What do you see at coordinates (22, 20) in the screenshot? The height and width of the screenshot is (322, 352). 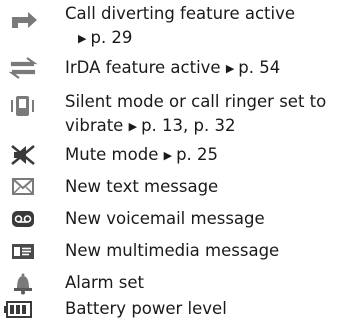 I see `call-divert-icon` at bounding box center [22, 20].